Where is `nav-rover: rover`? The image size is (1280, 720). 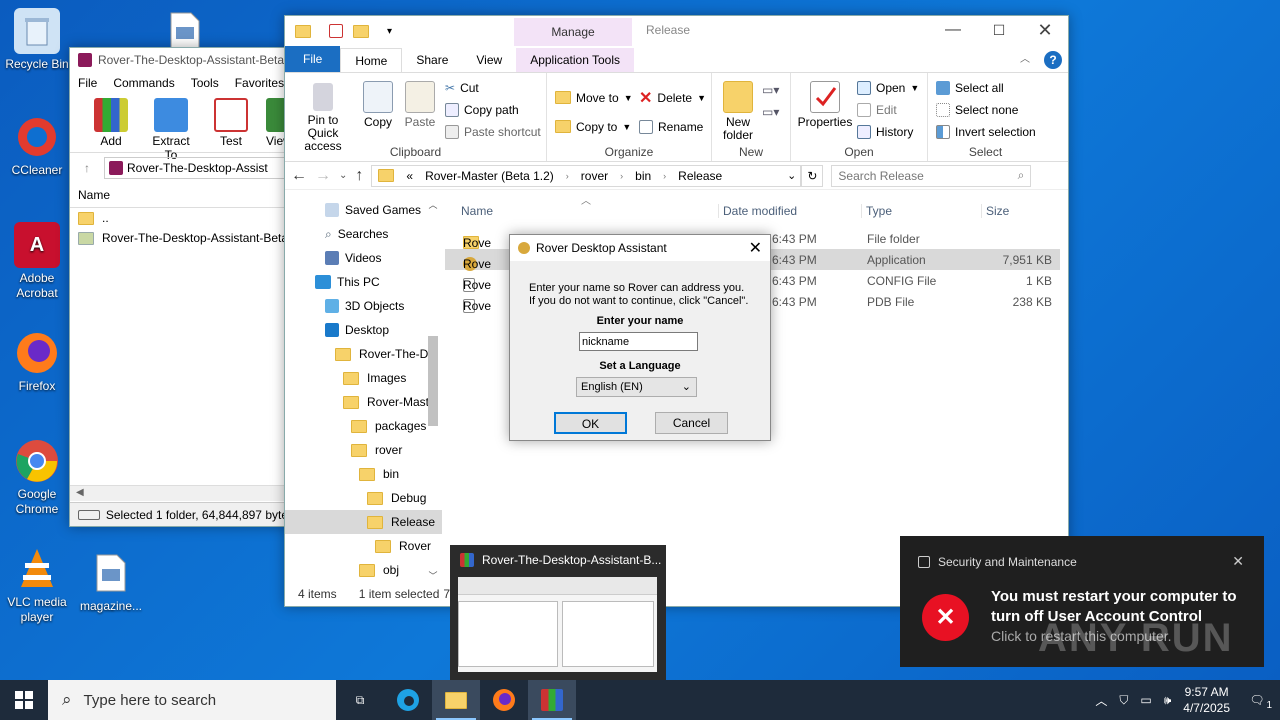
nav-rover: rover is located at coordinates (363, 450).